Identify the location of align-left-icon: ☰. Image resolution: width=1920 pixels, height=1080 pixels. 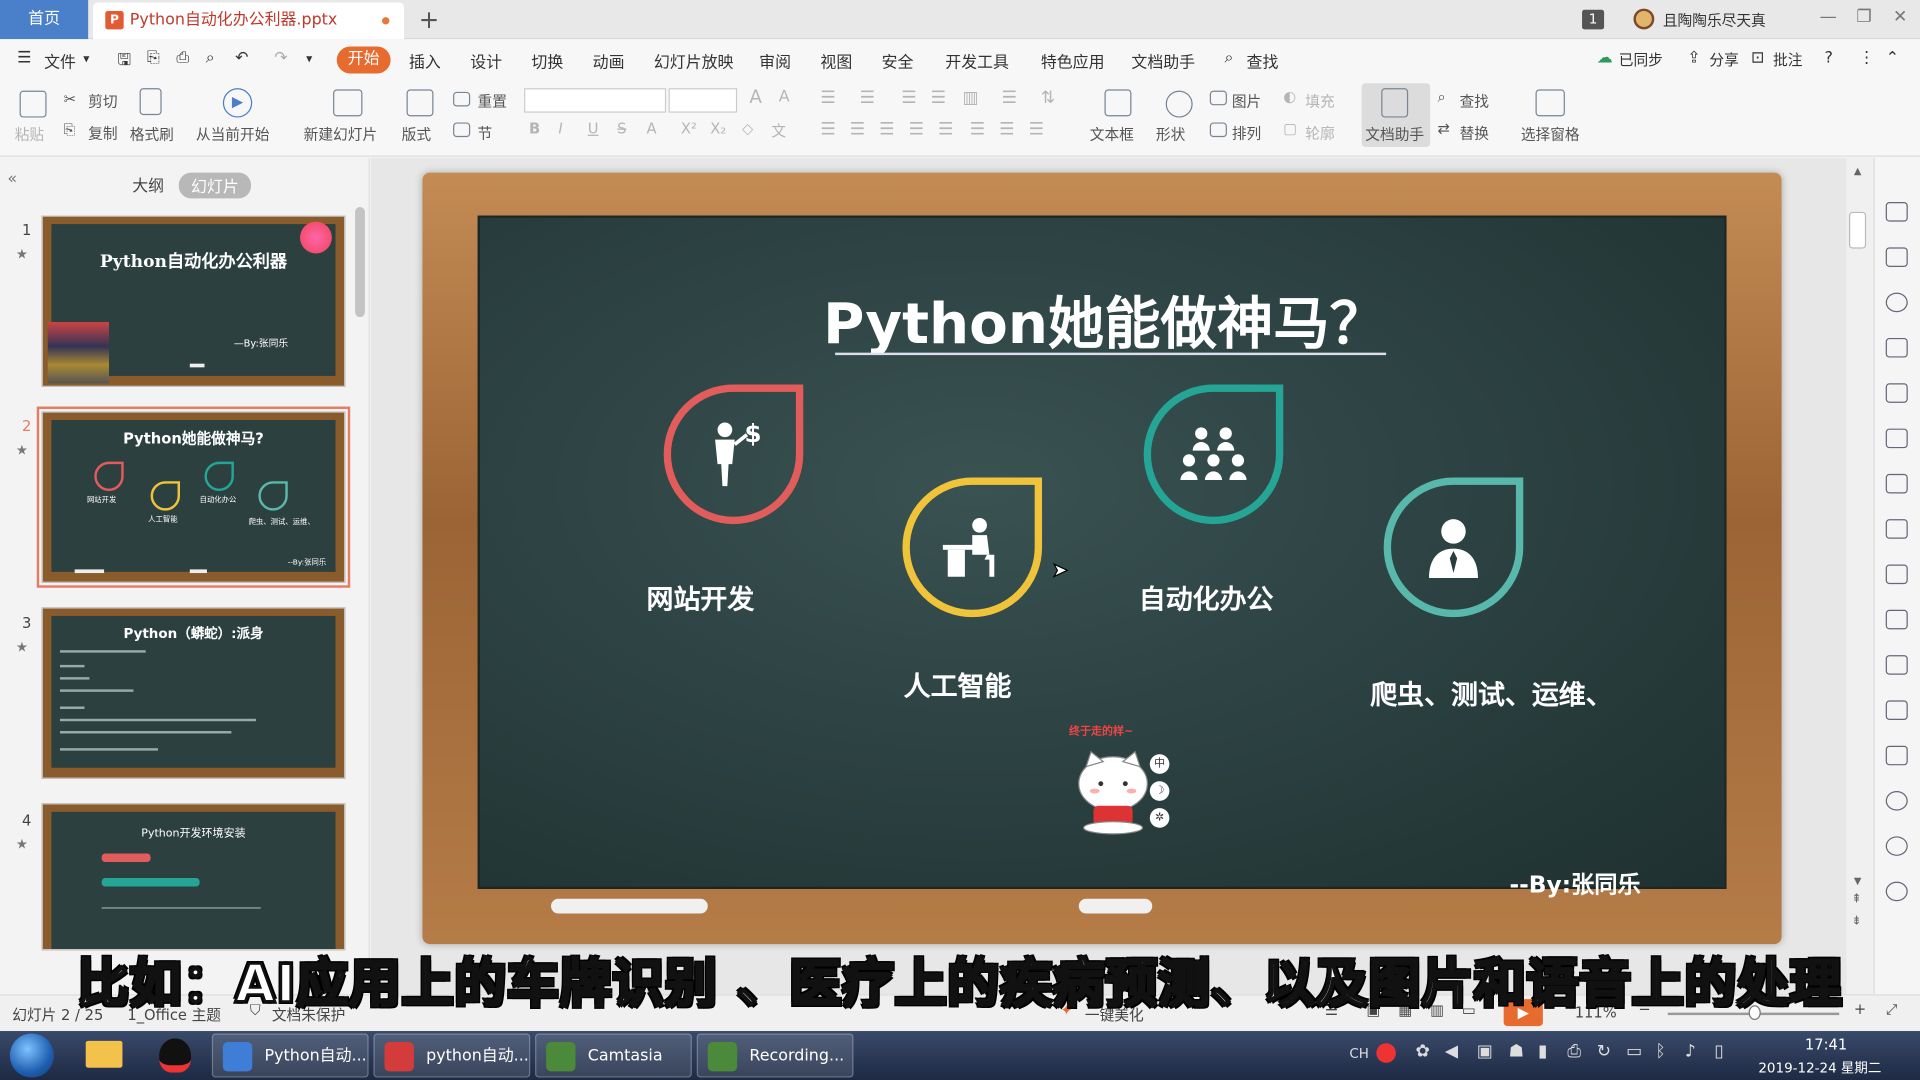
(827, 130).